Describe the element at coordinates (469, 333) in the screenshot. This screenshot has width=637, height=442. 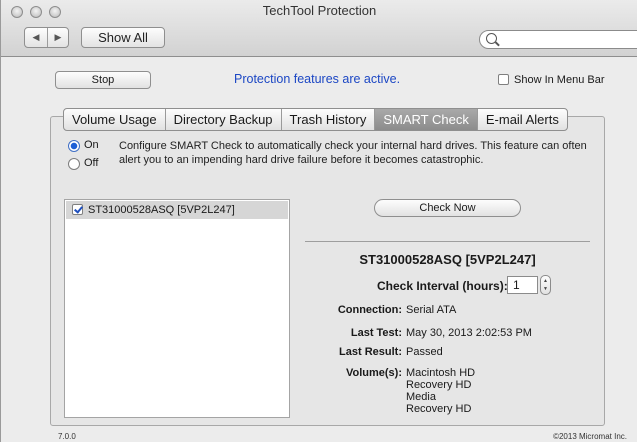
I see `last-test-value: May 30, 2013 2:02:53 PM` at that location.